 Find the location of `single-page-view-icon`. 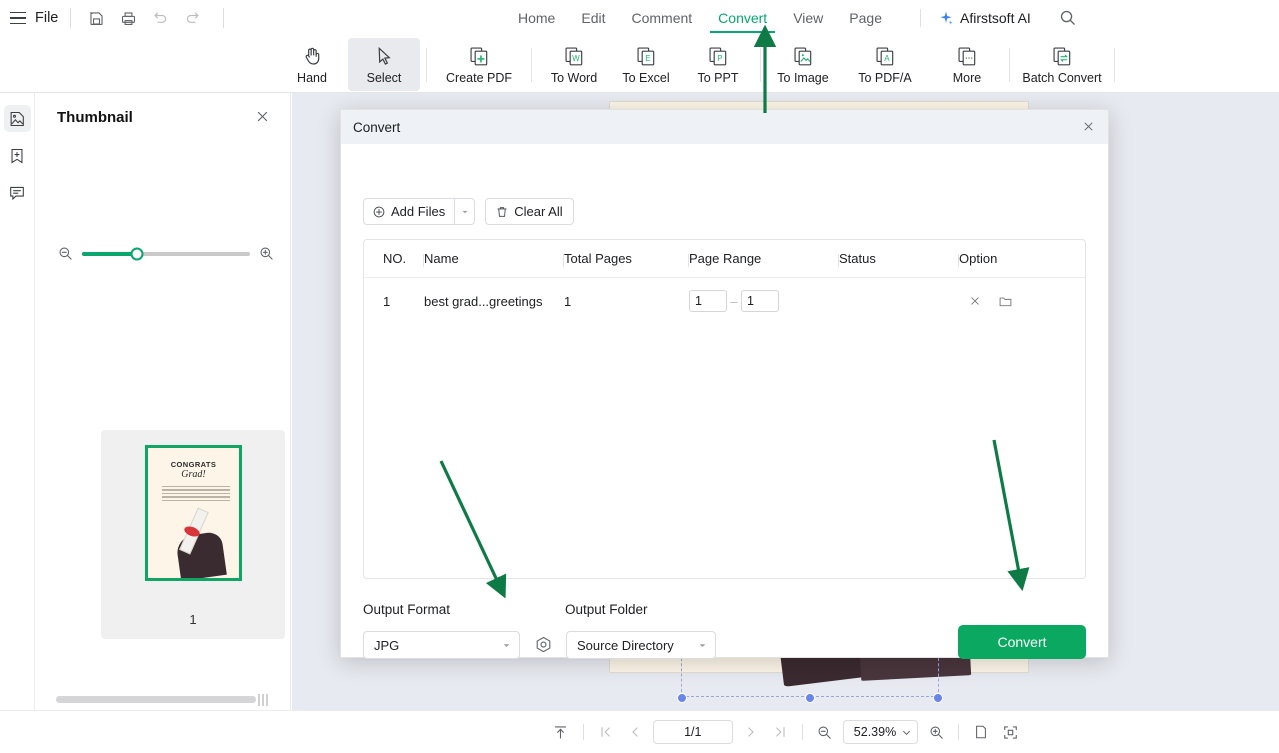

single-page-view-icon is located at coordinates (981, 732).